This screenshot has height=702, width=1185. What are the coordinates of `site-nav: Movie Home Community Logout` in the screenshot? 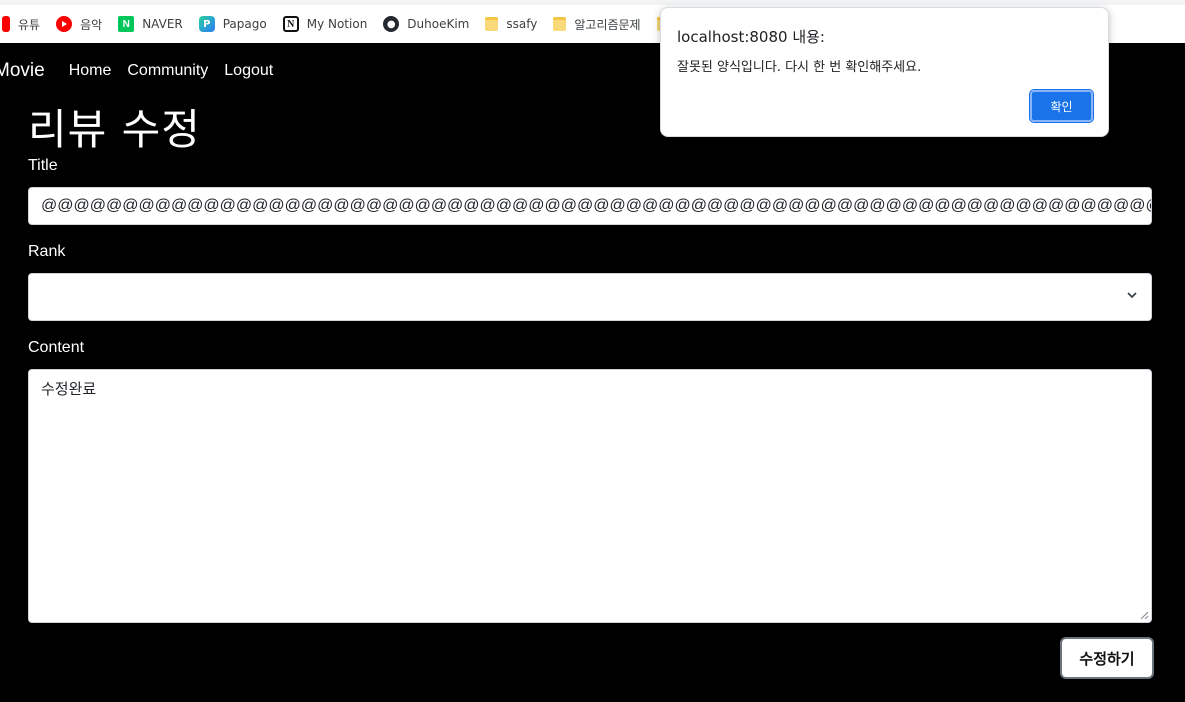 It's located at (144, 71).